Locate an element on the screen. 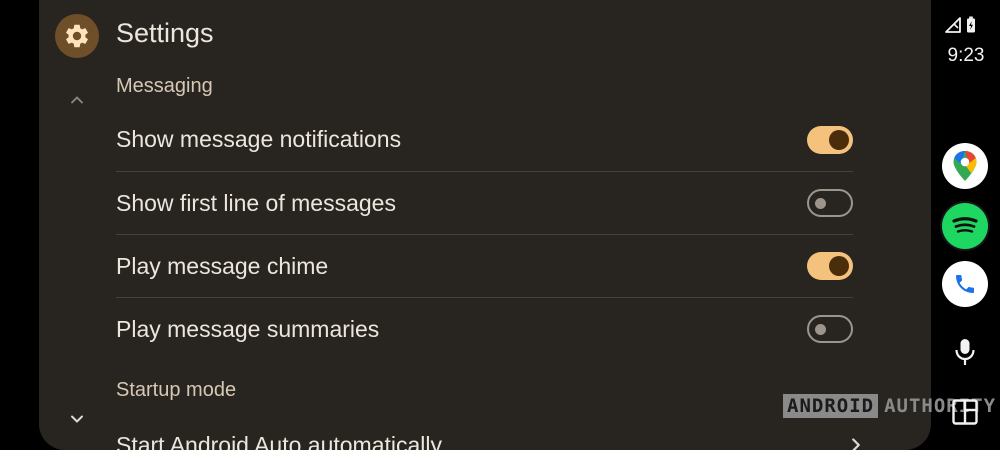  watermark-box-text: ANDROID is located at coordinates (831, 406).